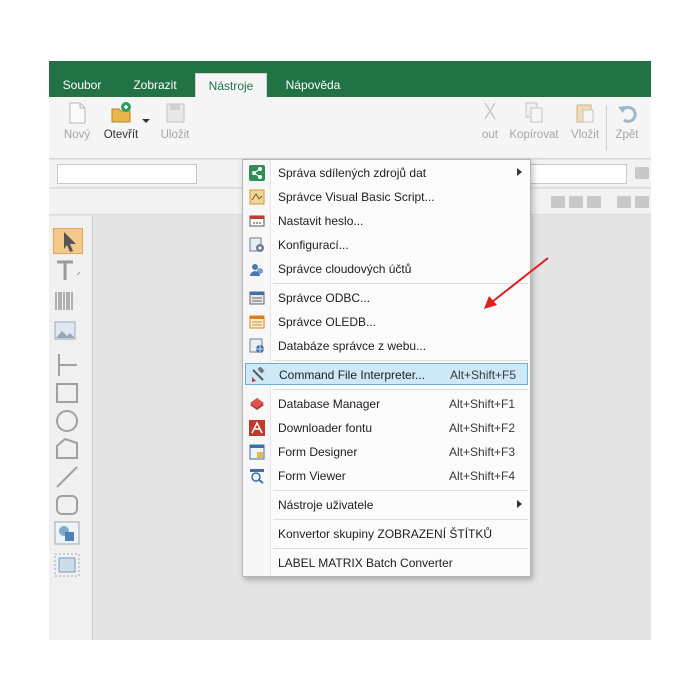 The width and height of the screenshot is (700, 700). I want to click on font-size-combo, so click(572, 174).